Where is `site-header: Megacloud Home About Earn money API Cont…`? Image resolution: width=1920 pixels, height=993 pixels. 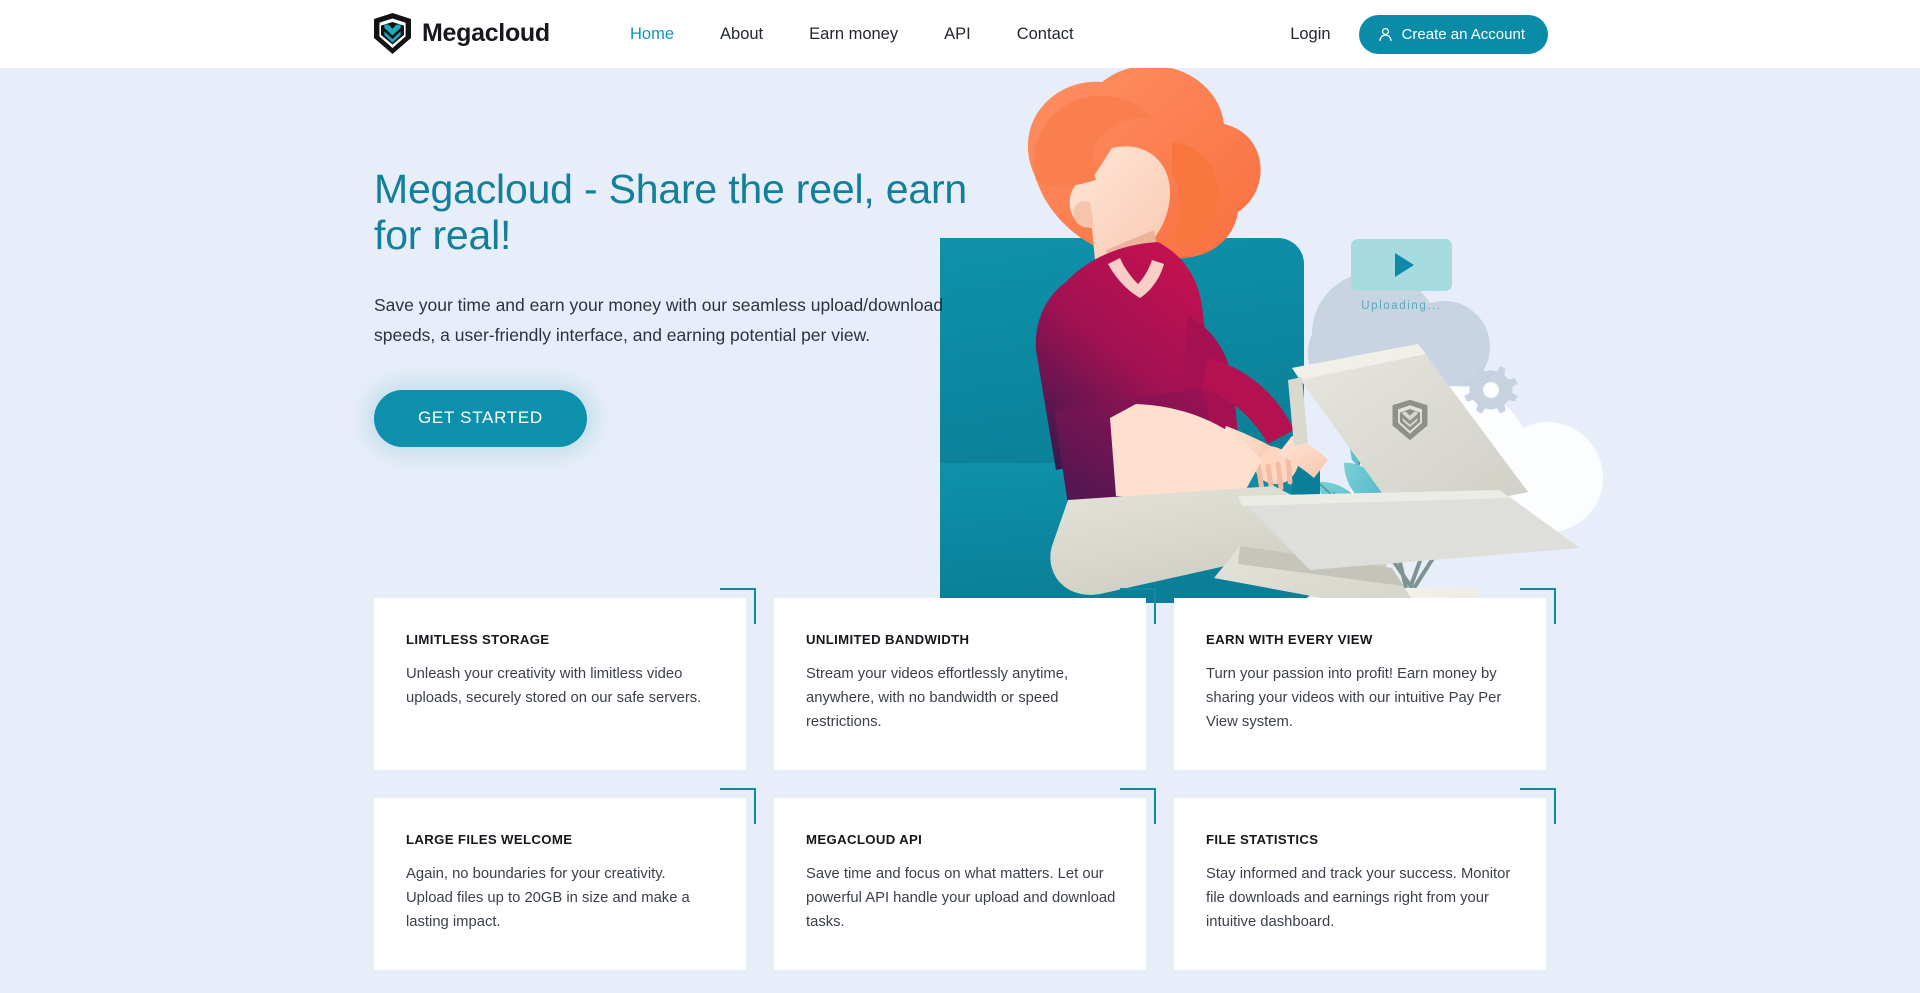 site-header: Megacloud Home About Earn money API Cont… is located at coordinates (960, 34).